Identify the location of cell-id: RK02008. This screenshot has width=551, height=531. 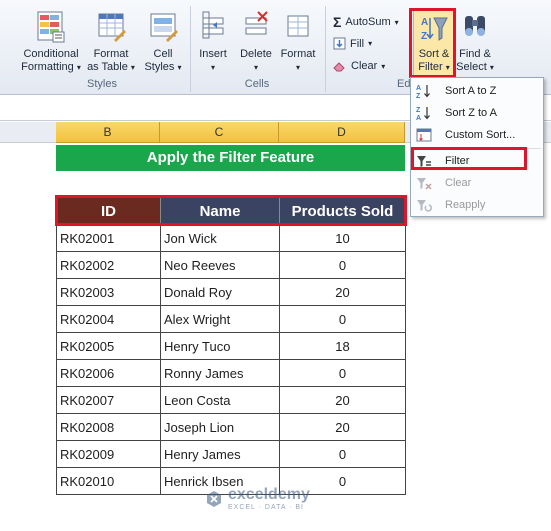
(108, 427).